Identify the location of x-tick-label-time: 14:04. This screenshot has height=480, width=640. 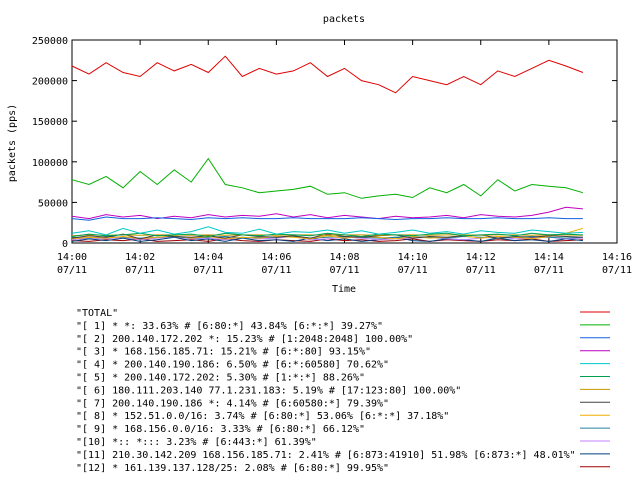
(208, 257).